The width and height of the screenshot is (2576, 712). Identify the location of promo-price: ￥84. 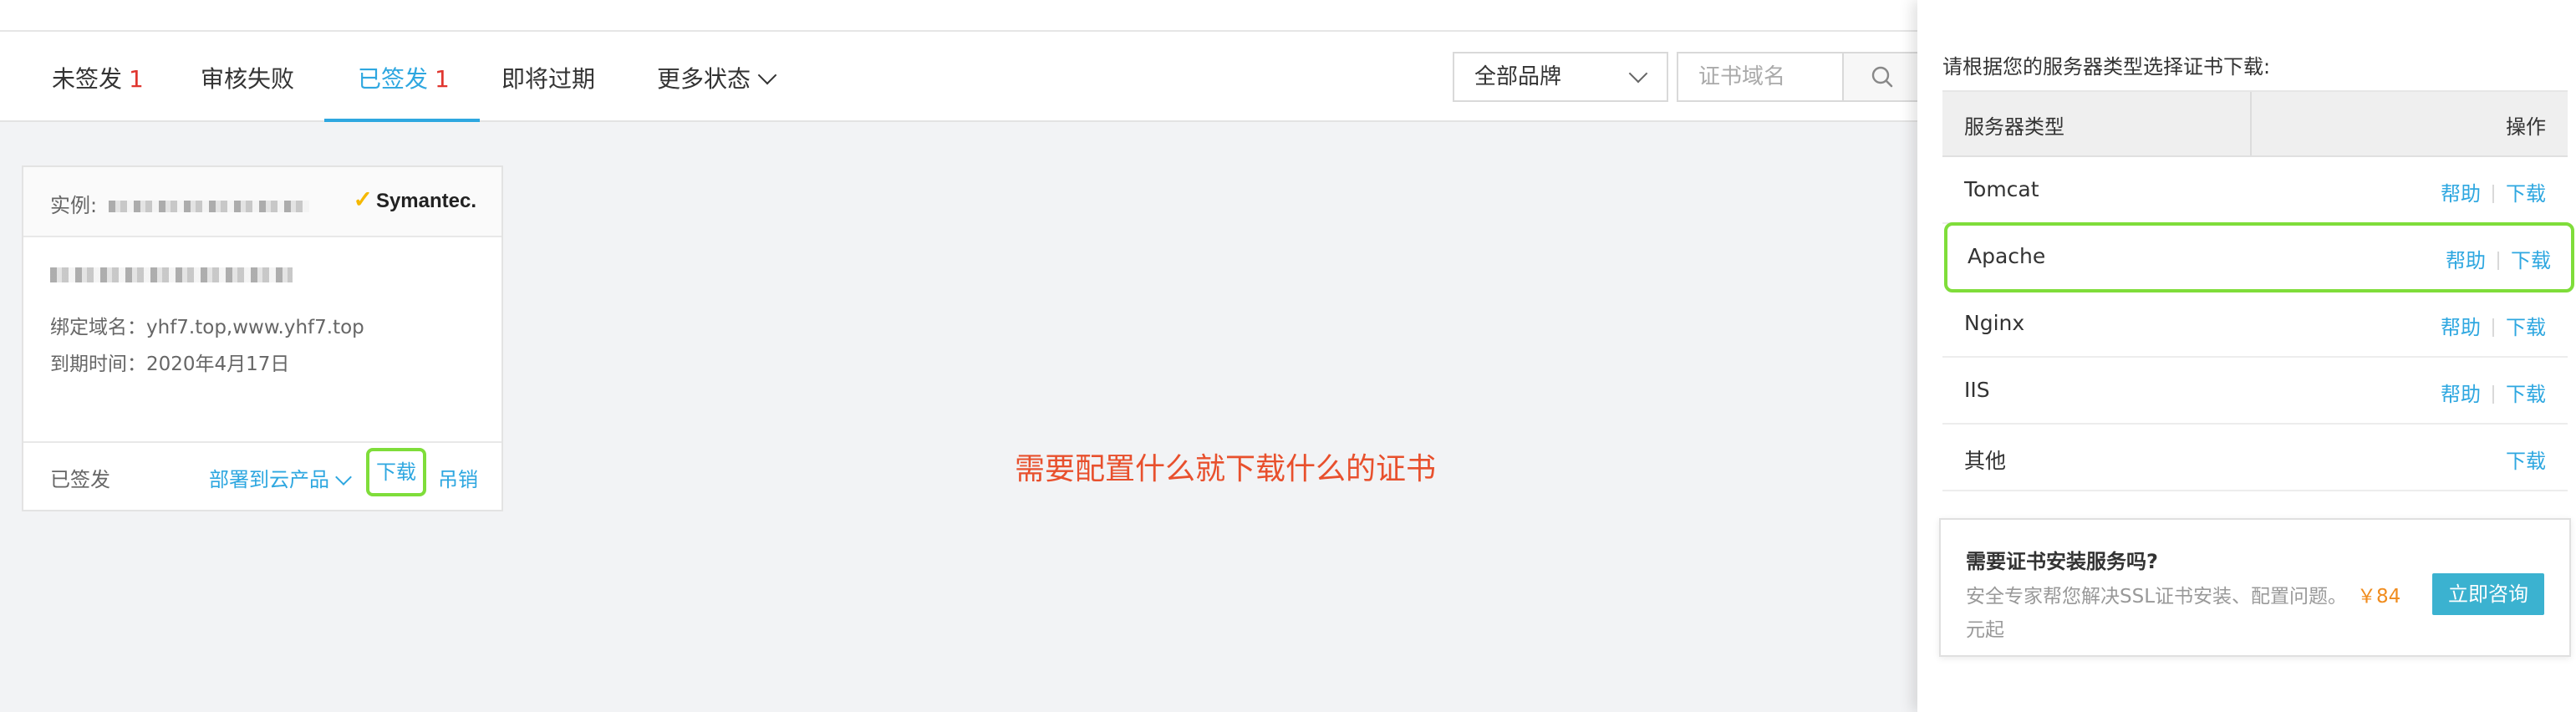
(2379, 597).